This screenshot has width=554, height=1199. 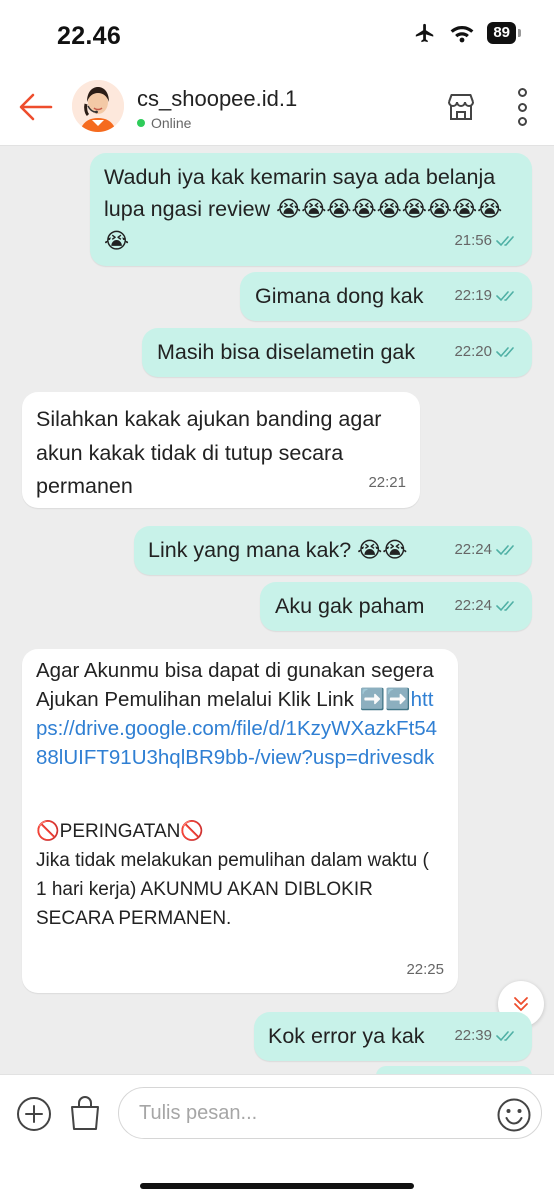 I want to click on message-bubble-outgoing: Link yang mana kak? 😭😭 22:24, so click(x=333, y=550).